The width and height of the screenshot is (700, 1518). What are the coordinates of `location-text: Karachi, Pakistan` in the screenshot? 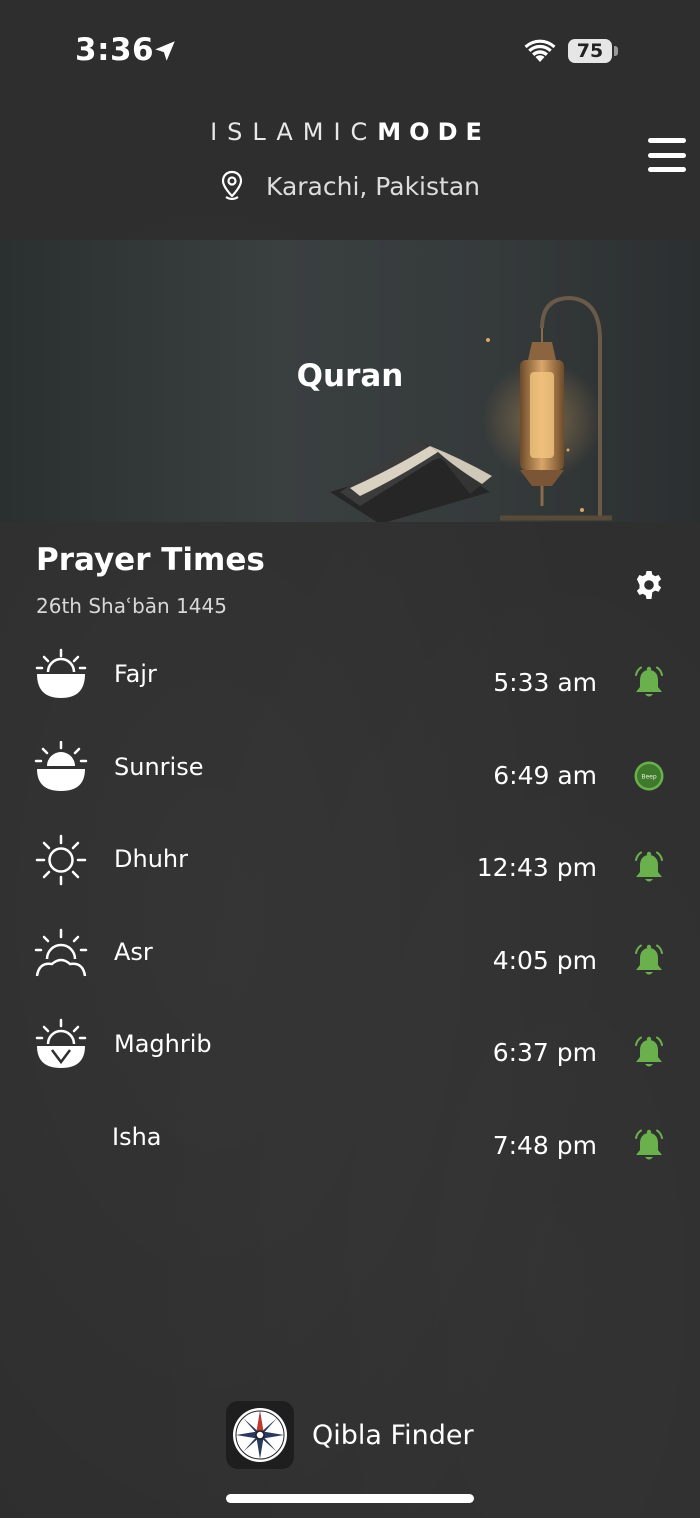 It's located at (373, 186).